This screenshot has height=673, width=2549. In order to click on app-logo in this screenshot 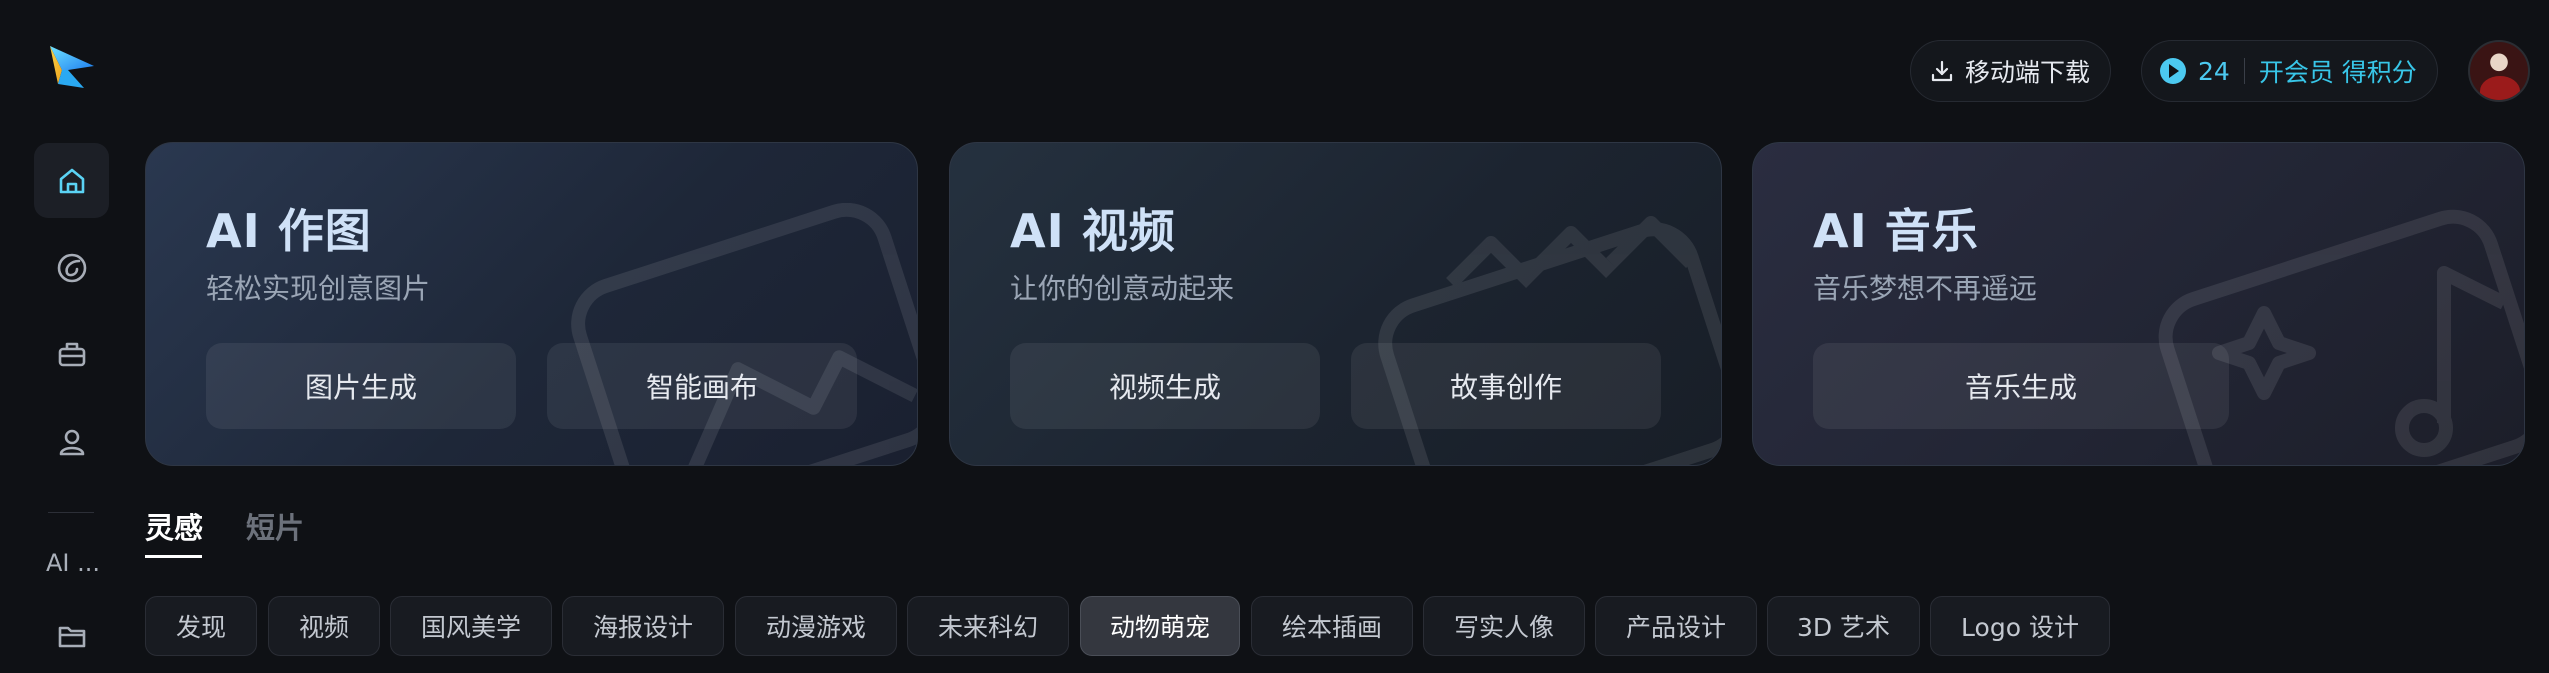, I will do `click(71, 67)`.